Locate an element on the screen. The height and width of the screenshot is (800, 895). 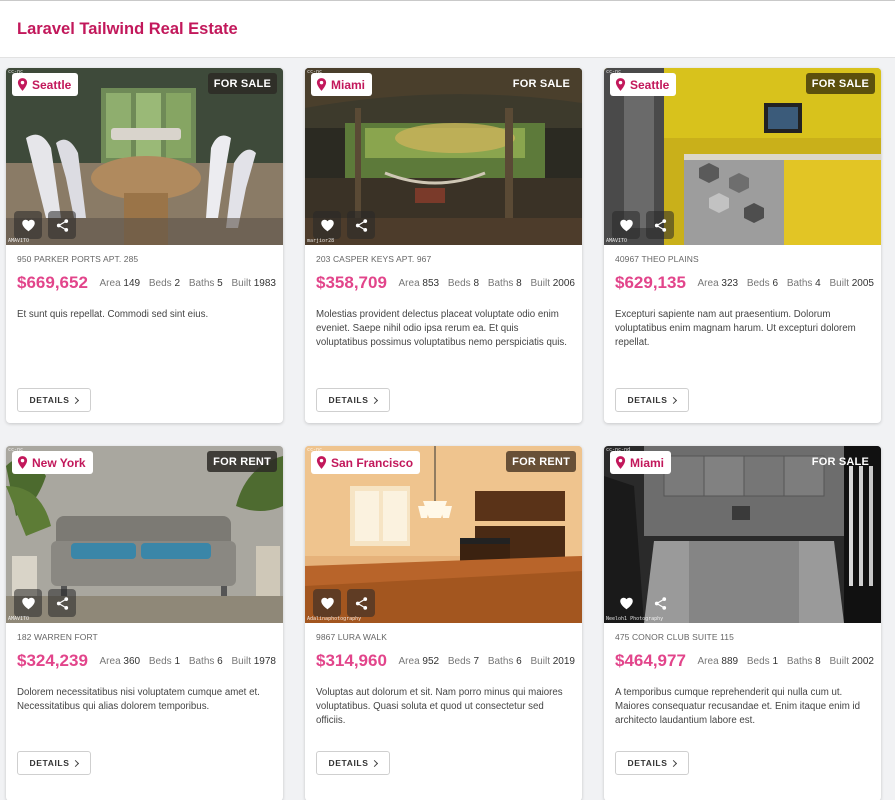
app-title: Laravel Tailwind Real Estate is located at coordinates (127, 29).